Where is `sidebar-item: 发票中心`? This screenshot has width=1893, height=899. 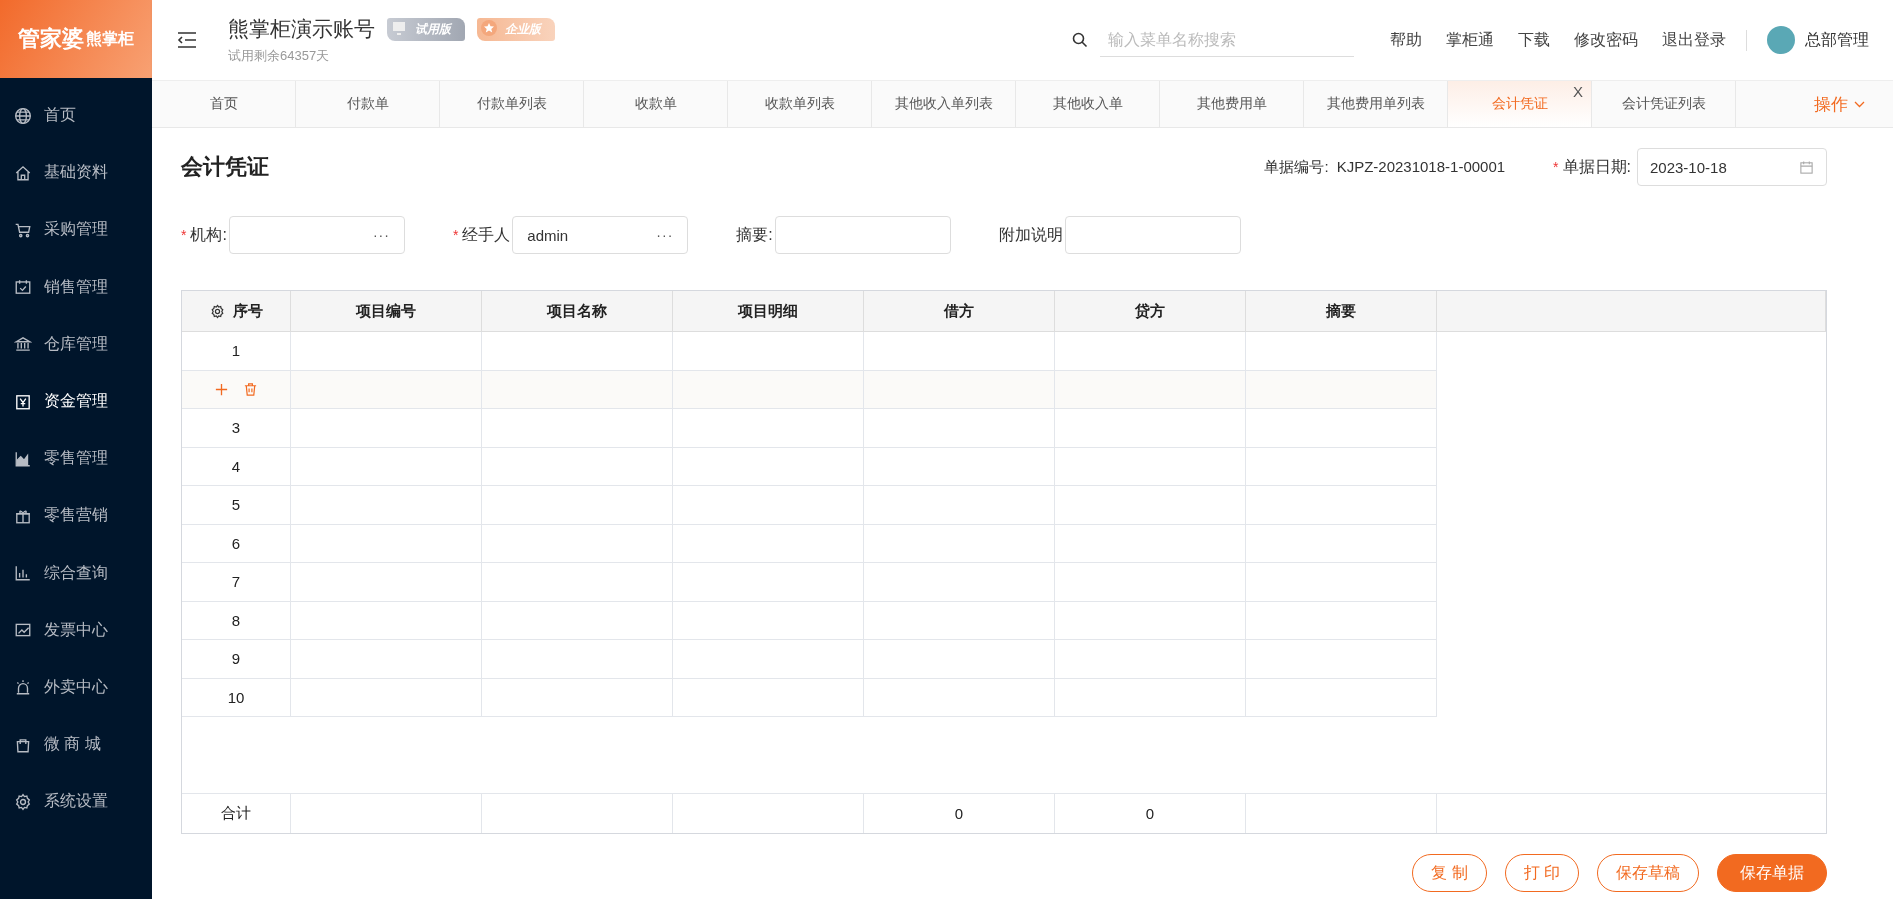
sidebar-item: 发票中心 is located at coordinates (76, 630).